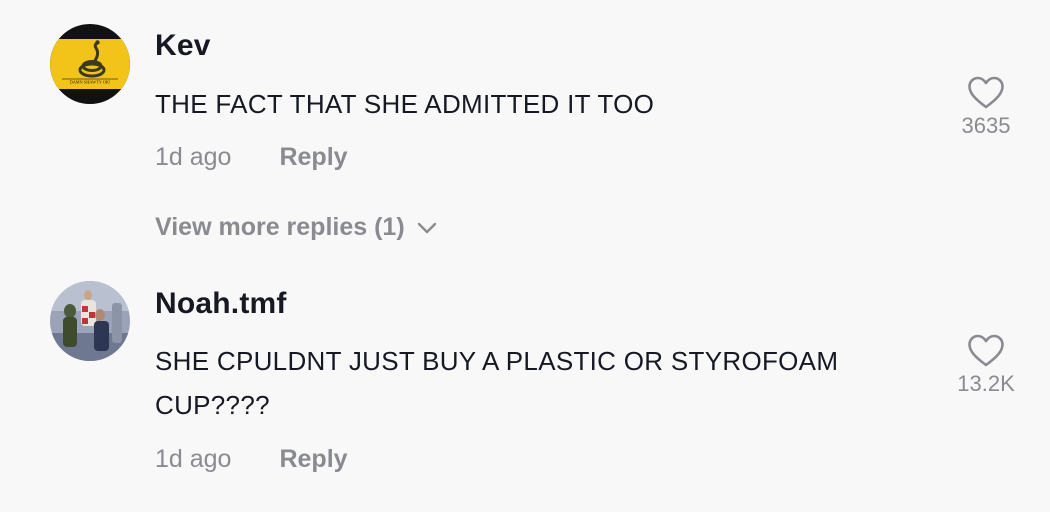  Describe the element at coordinates (427, 226) in the screenshot. I see `chevron-down-icon` at that location.